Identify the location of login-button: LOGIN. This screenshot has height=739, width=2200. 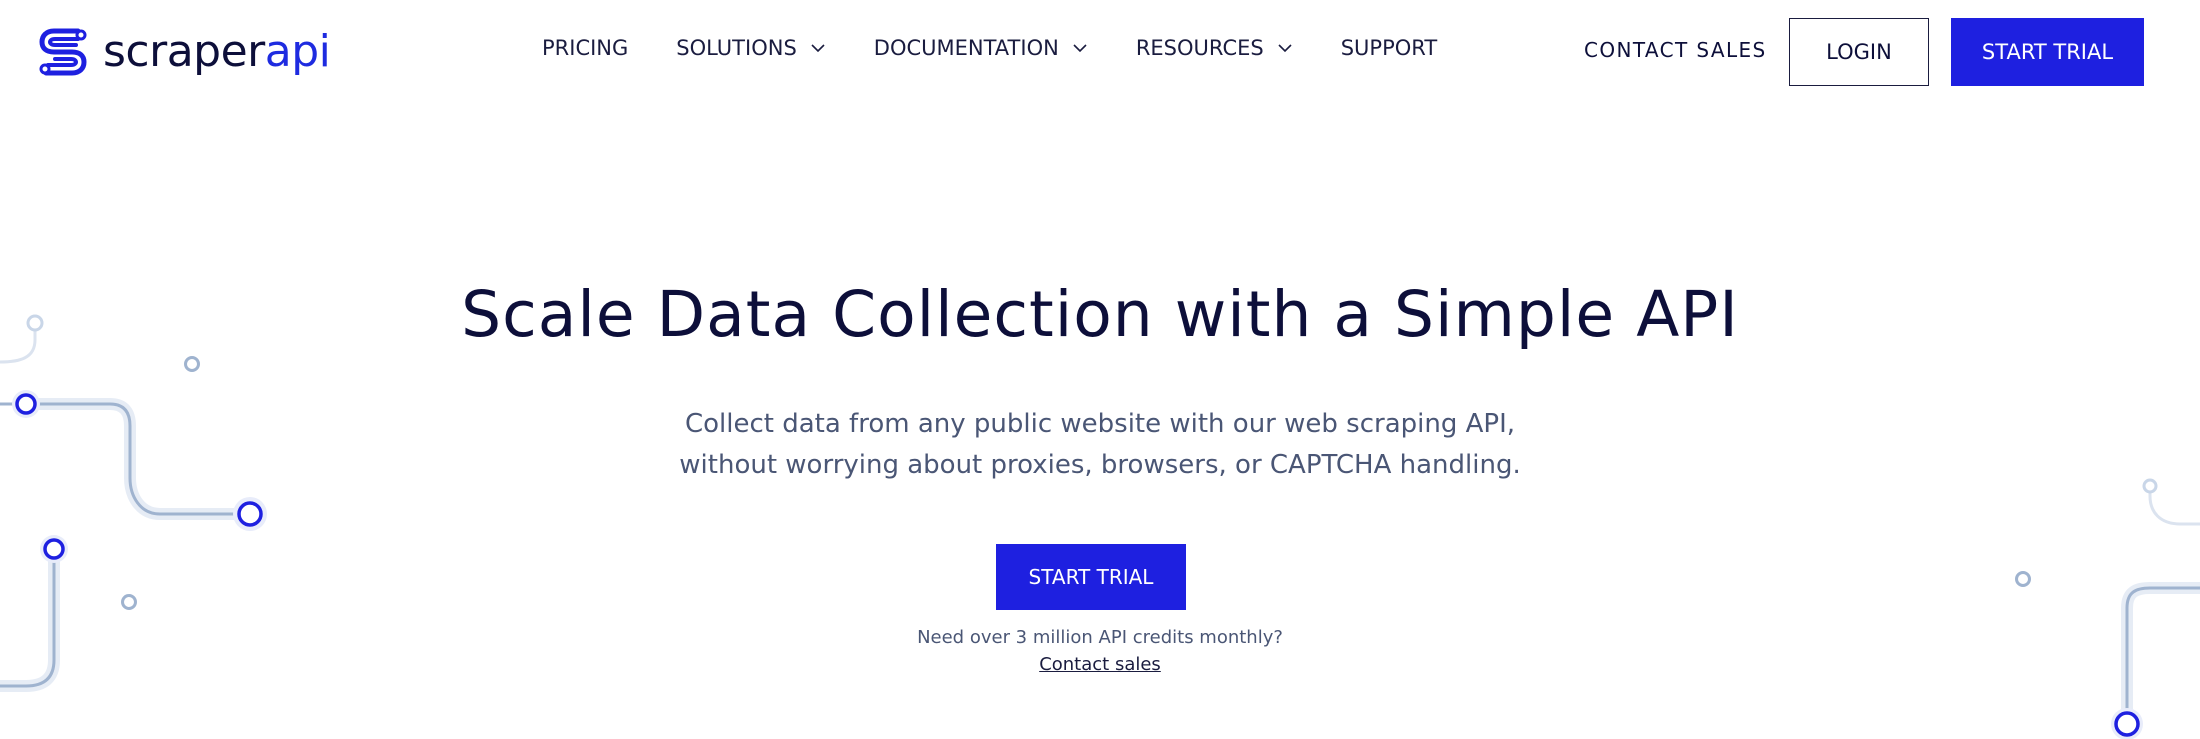
(1859, 52).